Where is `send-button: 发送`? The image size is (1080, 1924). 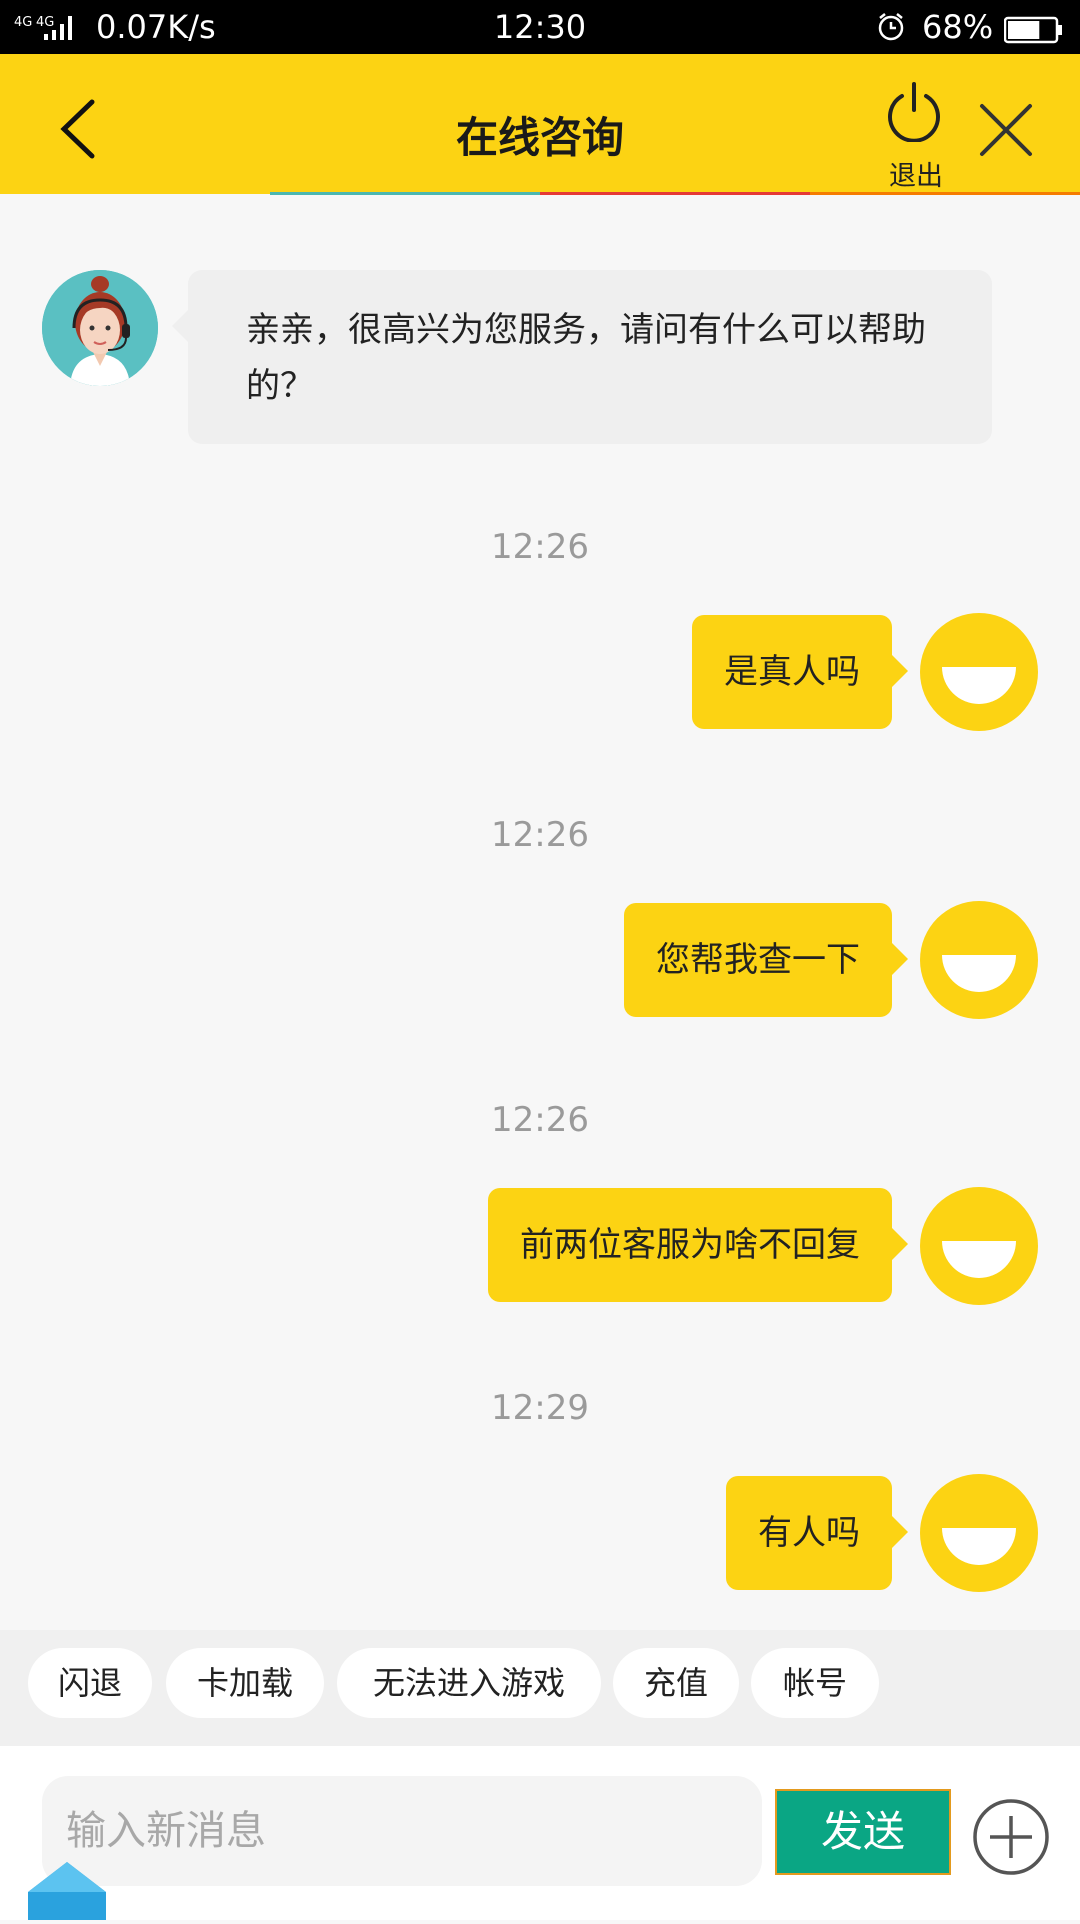 send-button: 发送 is located at coordinates (863, 1832).